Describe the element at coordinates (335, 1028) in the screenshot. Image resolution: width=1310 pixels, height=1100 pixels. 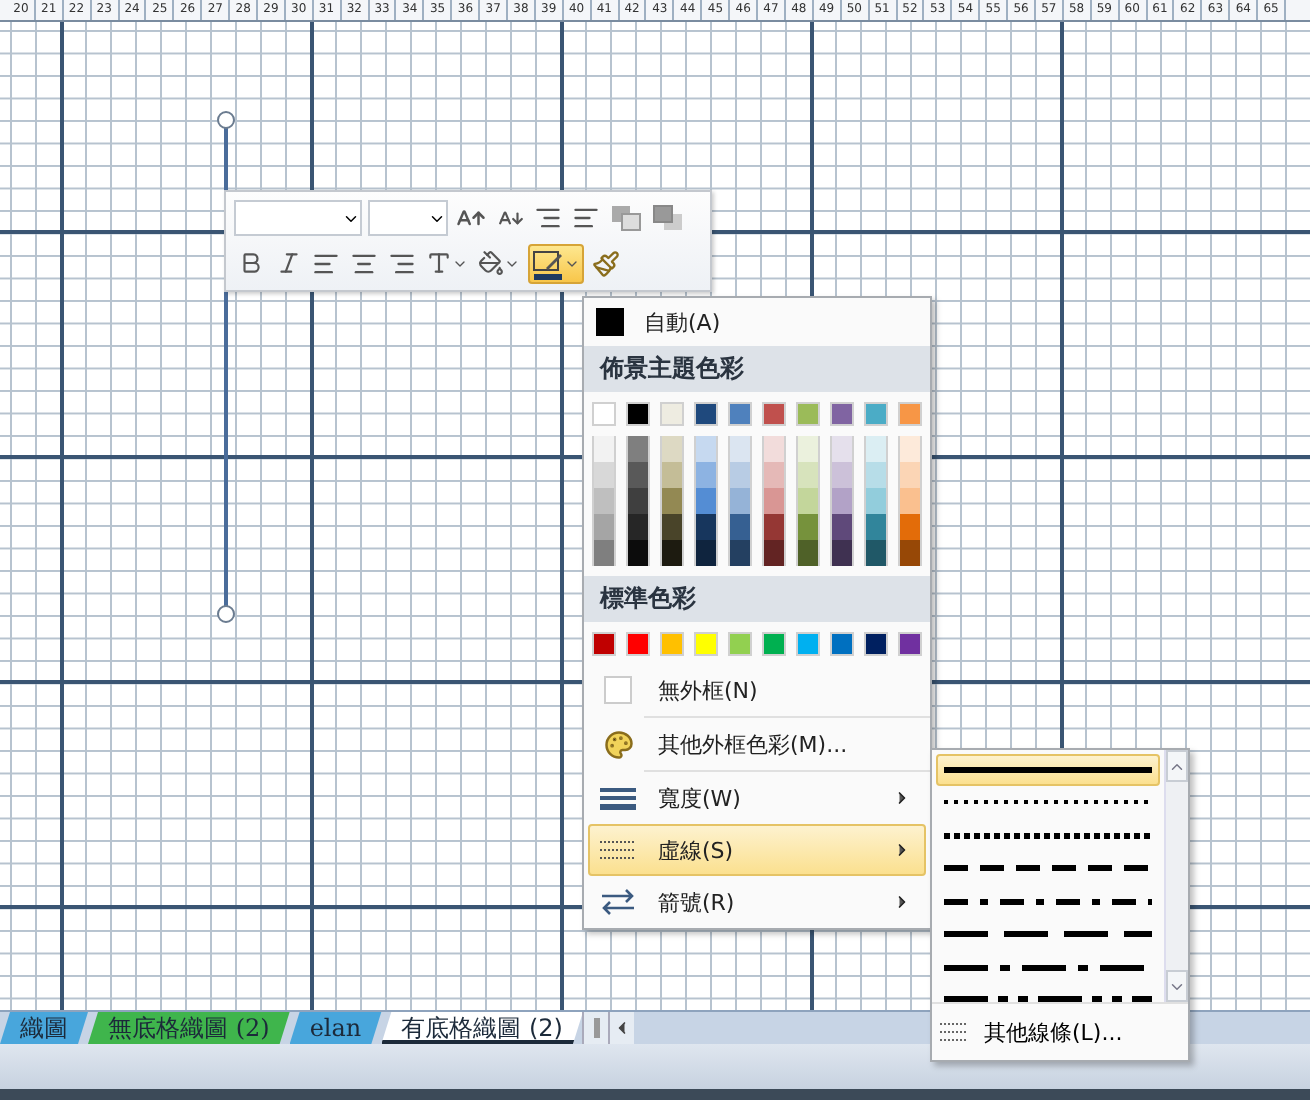
I see `sheet-tab: elan` at that location.